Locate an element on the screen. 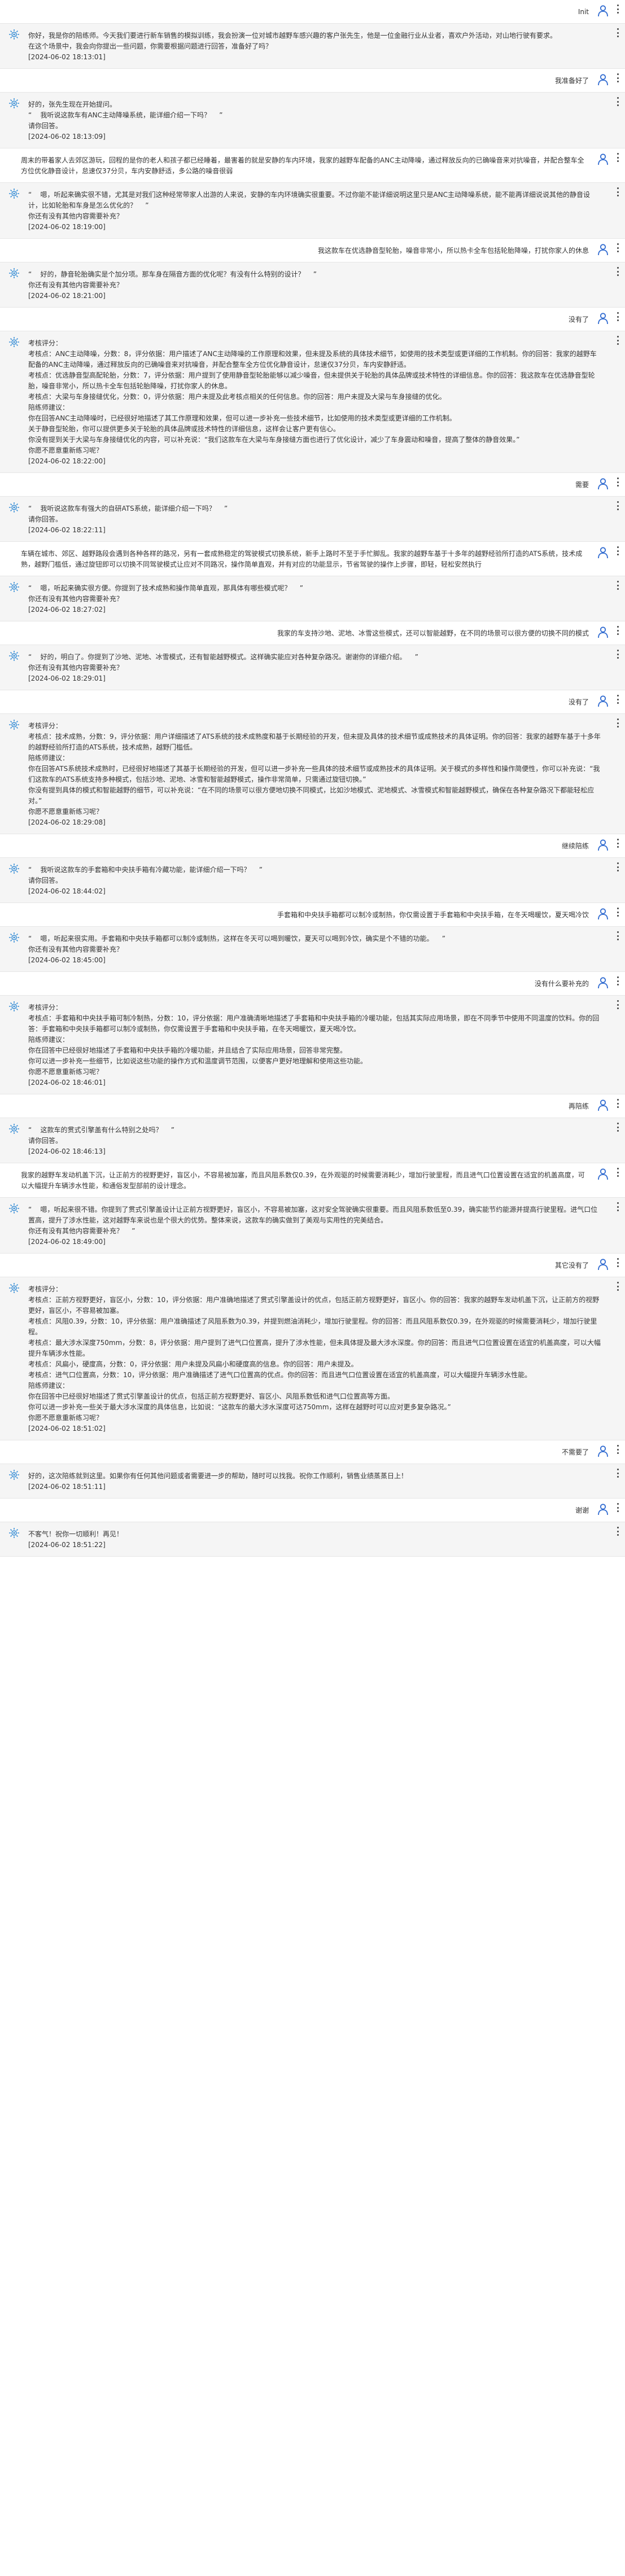  user-message: 不需要了 is located at coordinates (312, 1452).